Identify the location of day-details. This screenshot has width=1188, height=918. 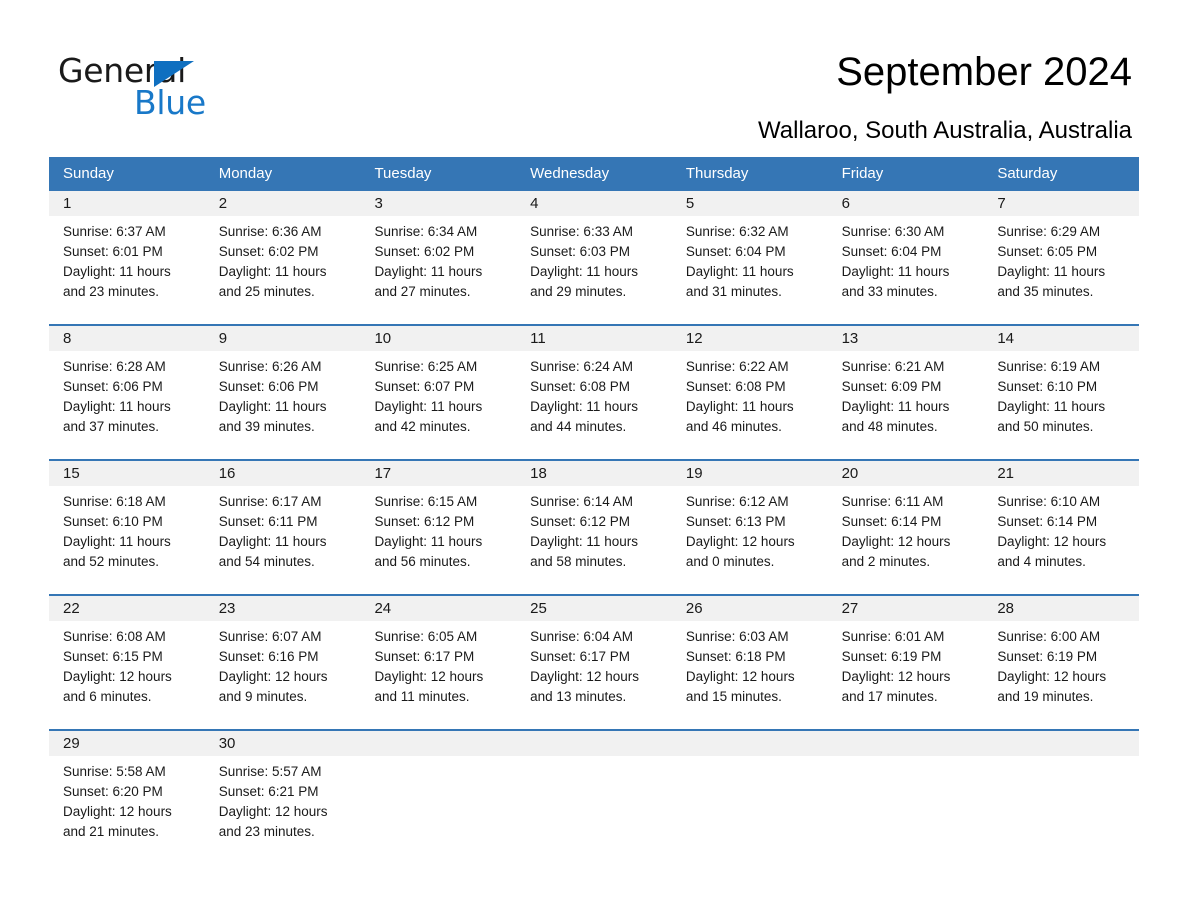
(594, 759).